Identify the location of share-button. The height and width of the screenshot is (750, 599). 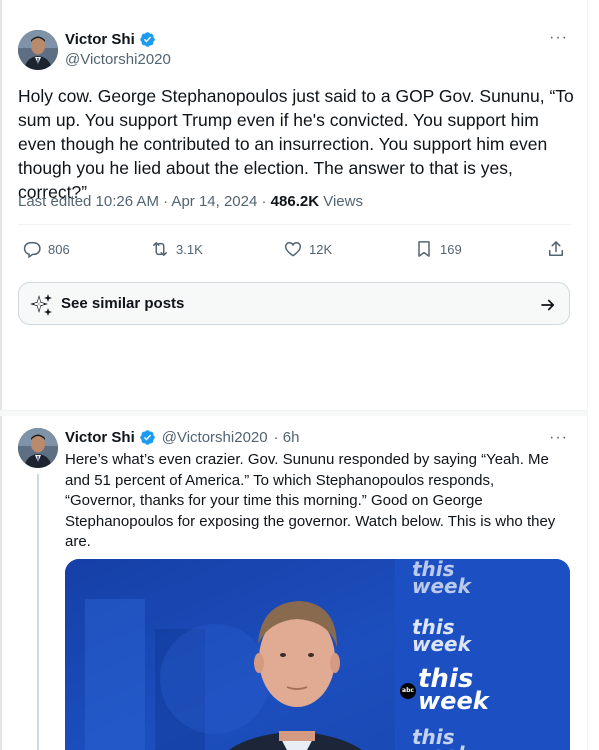
(556, 249).